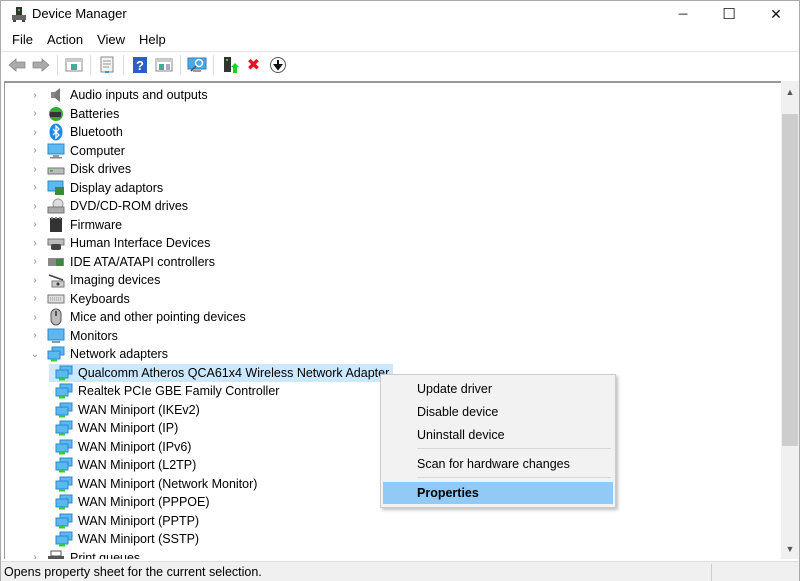 The image size is (800, 581). What do you see at coordinates (790, 280) in the screenshot?
I see `scroll-thumb` at bounding box center [790, 280].